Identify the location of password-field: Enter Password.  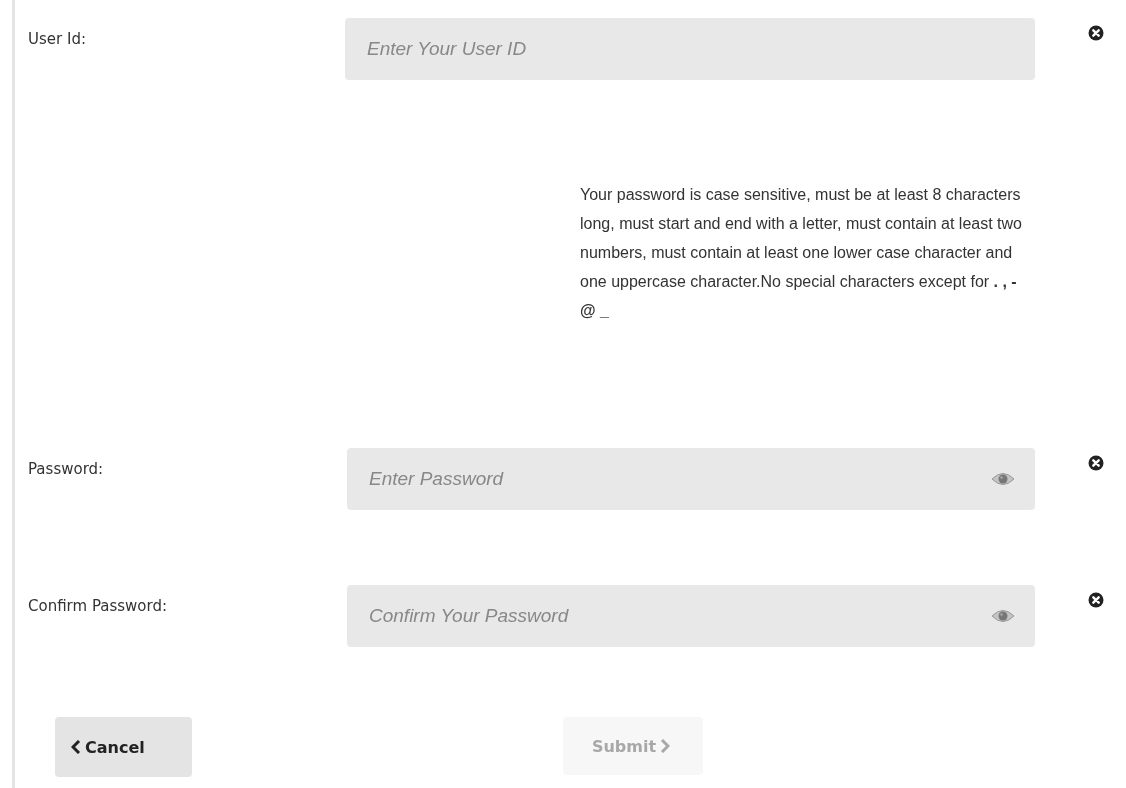
(691, 479).